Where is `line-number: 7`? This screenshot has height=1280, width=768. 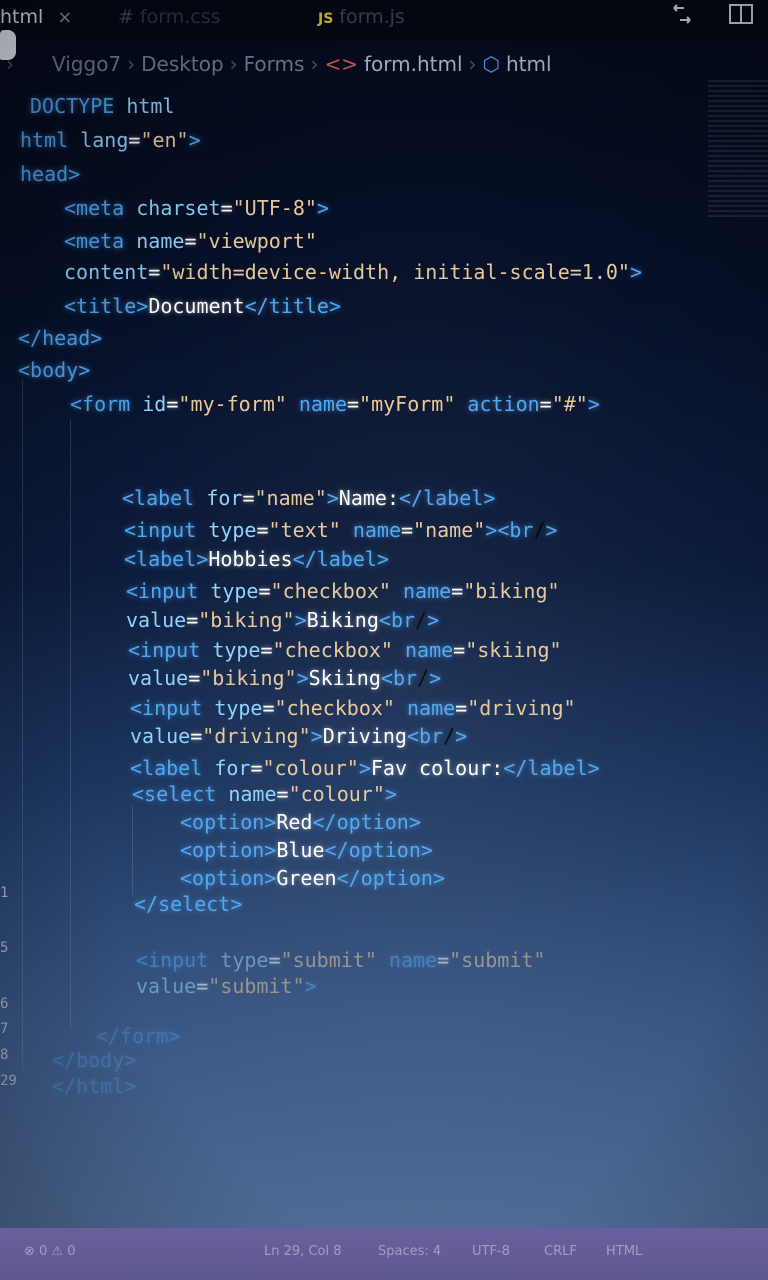 line-number: 7 is located at coordinates (4, 1029).